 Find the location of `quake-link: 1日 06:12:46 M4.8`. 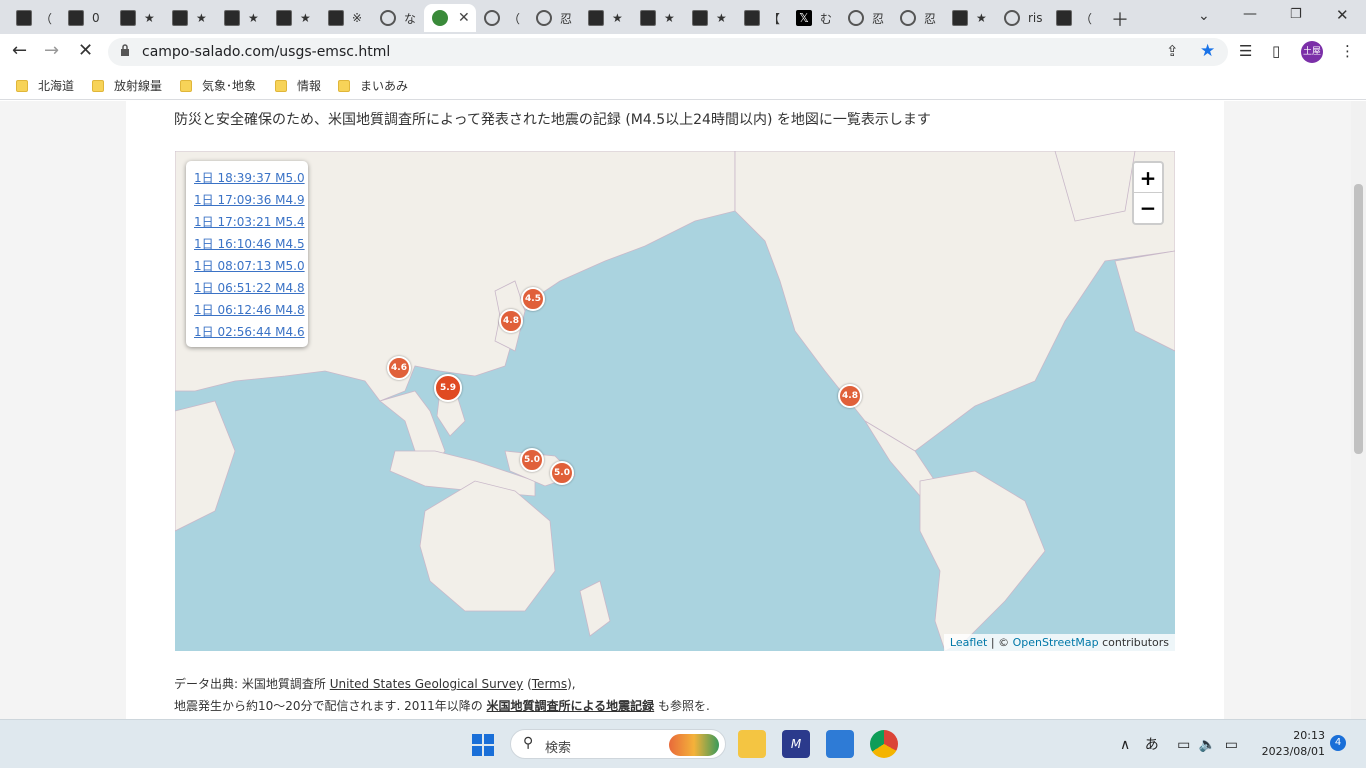

quake-link: 1日 06:12:46 M4.8 is located at coordinates (251, 310).